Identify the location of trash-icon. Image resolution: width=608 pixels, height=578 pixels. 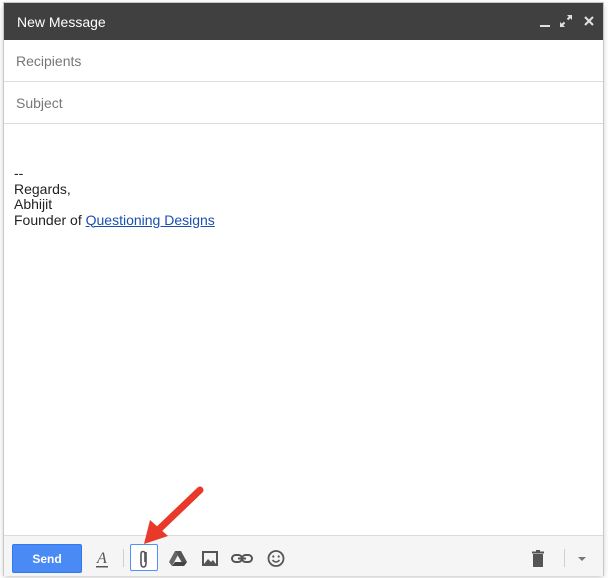
(538, 558).